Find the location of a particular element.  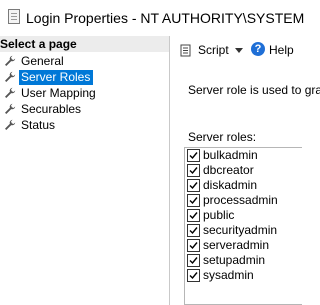

page-item-label: General is located at coordinates (42, 61).